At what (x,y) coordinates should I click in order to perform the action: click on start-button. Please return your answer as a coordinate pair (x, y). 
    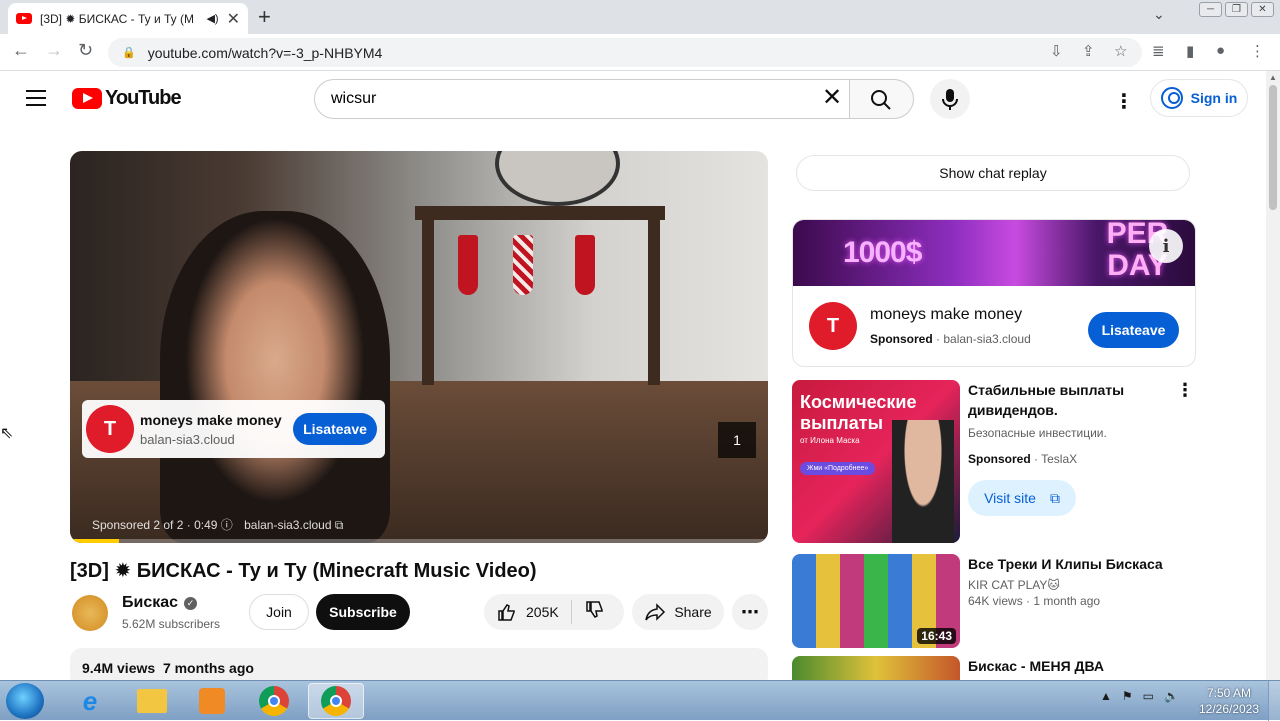
    Looking at the image, I should click on (25, 701).